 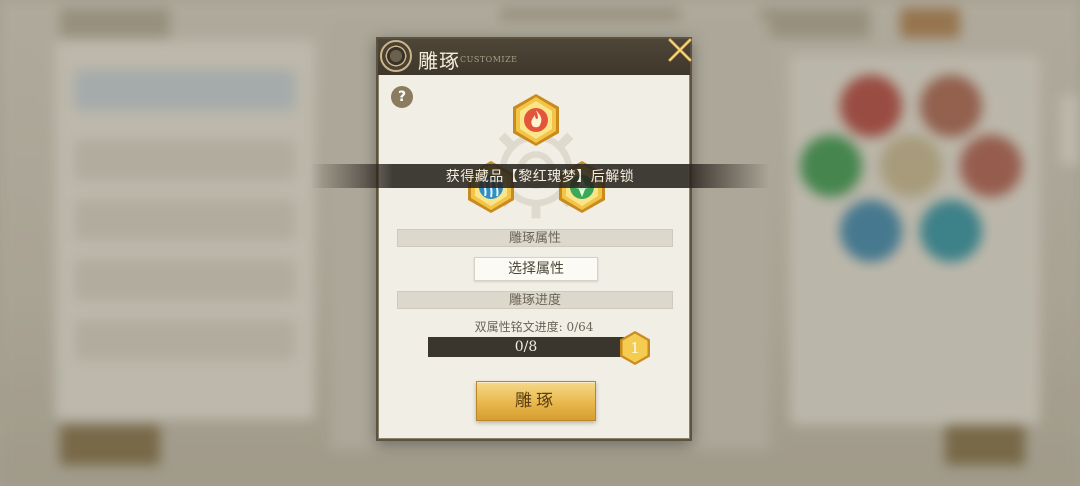 I want to click on progress-section-header: 雕琢进度, so click(x=535, y=300).